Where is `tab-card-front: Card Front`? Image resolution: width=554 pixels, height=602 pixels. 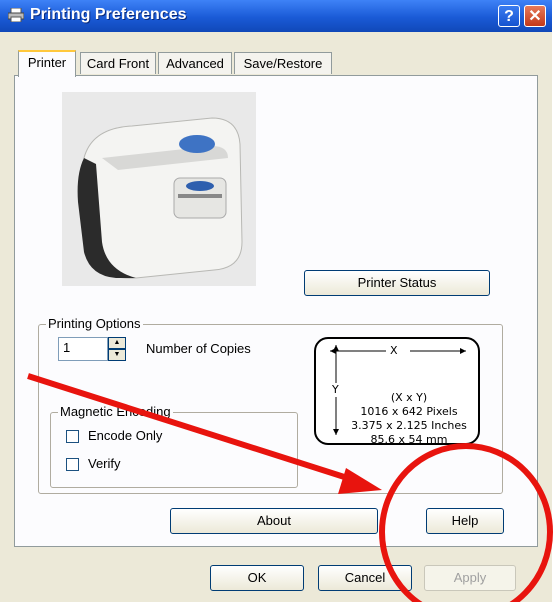 tab-card-front: Card Front is located at coordinates (118, 63).